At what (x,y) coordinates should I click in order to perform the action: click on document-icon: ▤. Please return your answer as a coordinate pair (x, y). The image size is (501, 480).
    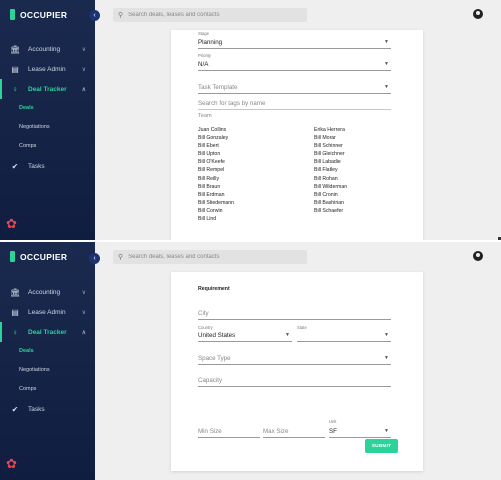
    Looking at the image, I should click on (15, 312).